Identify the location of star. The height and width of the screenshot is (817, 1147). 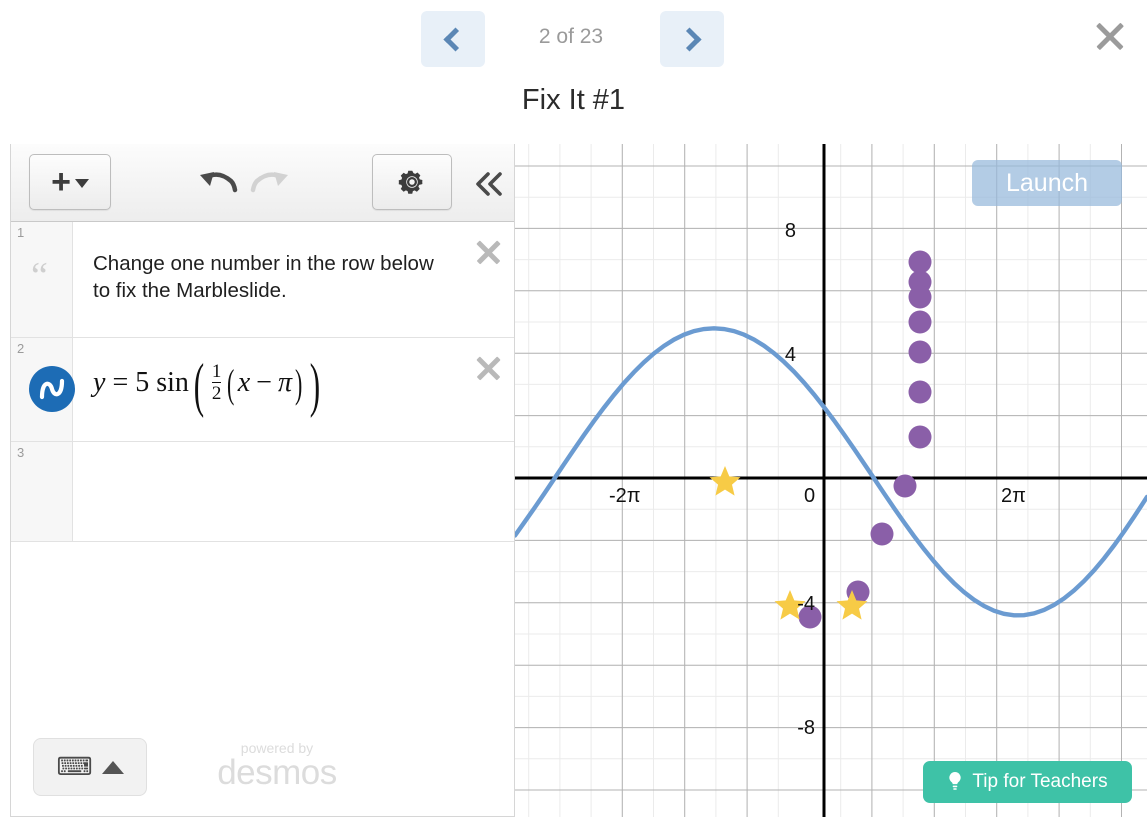
(725, 481).